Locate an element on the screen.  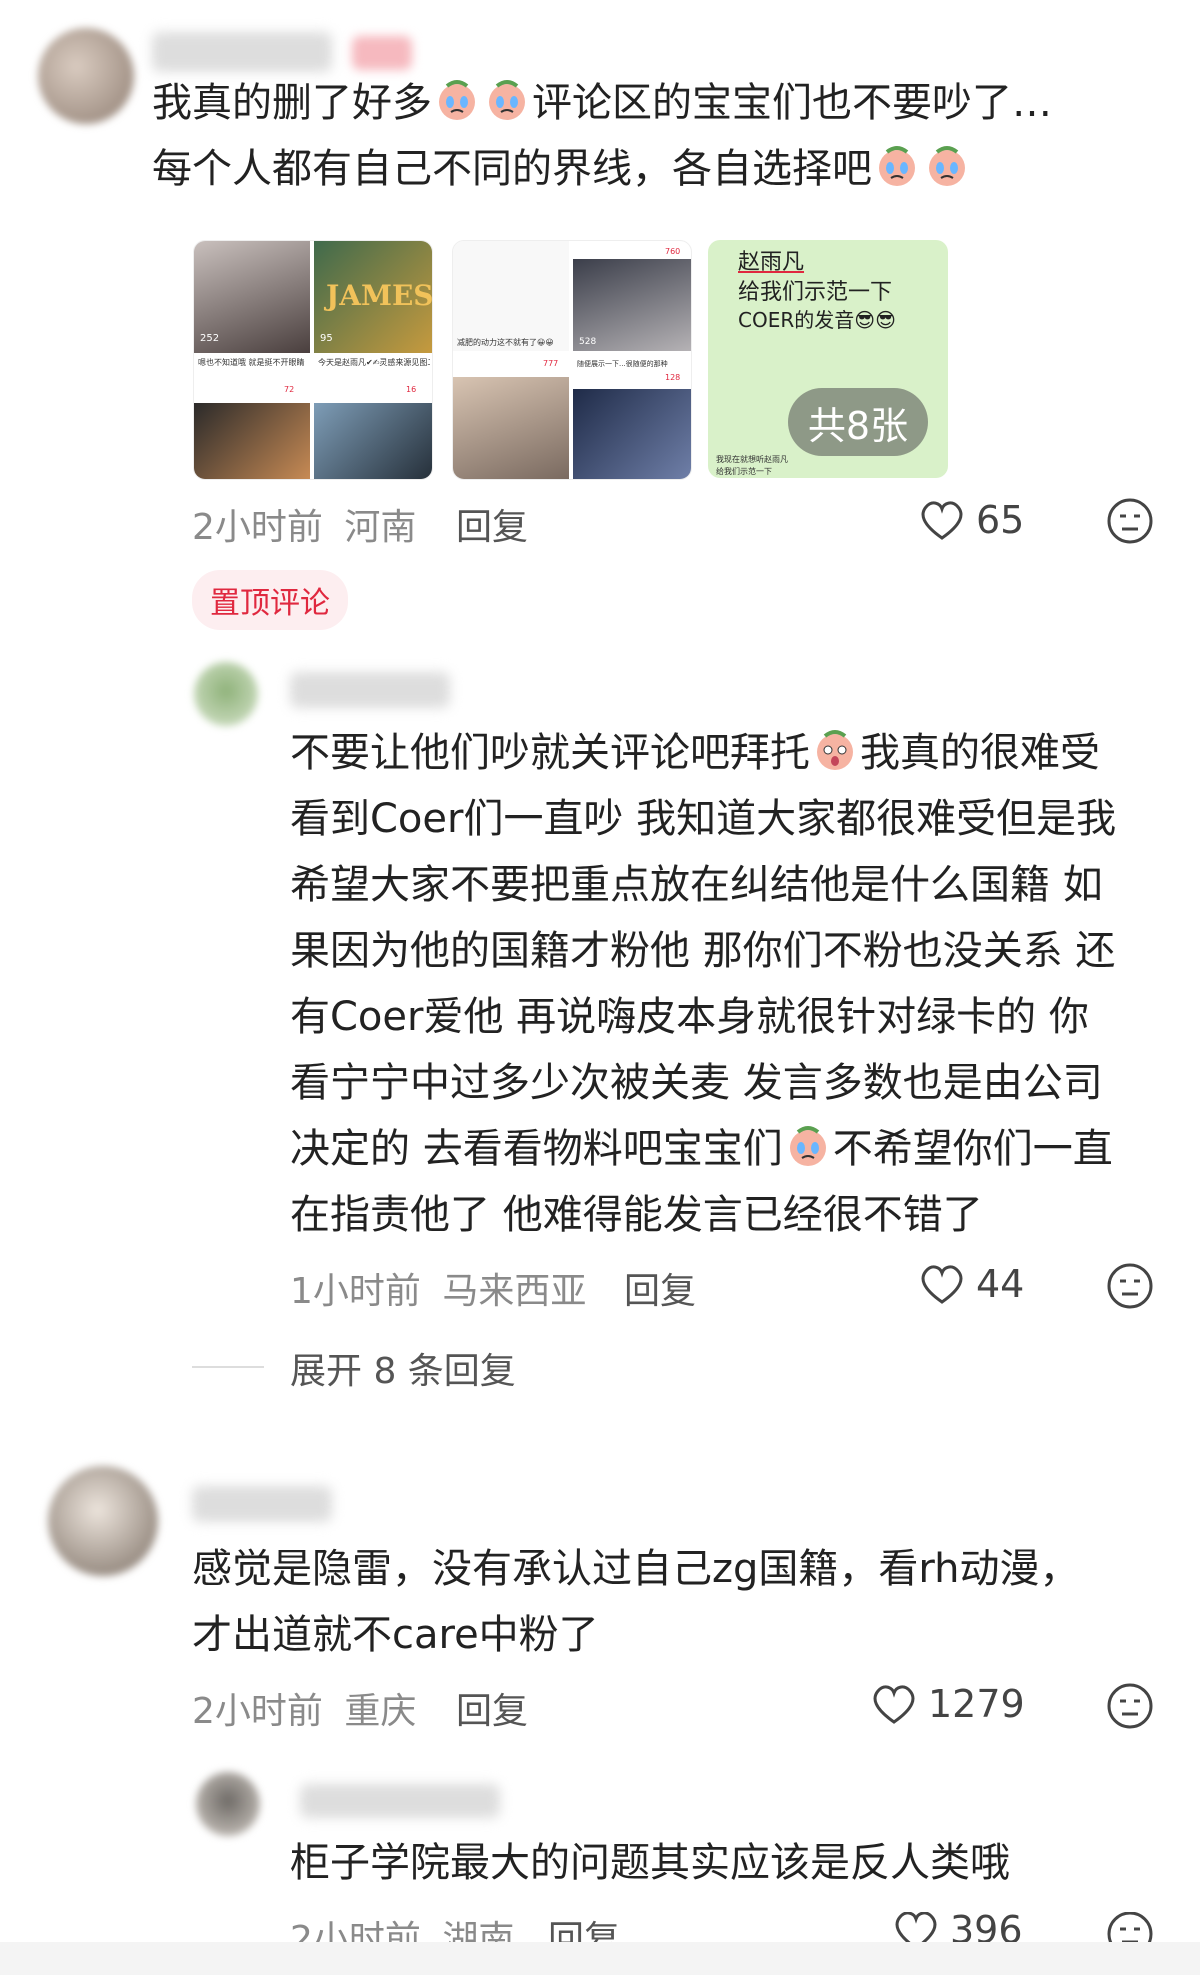
comment-line: 才出道就不care中粉了 is located at coordinates (395, 1635).